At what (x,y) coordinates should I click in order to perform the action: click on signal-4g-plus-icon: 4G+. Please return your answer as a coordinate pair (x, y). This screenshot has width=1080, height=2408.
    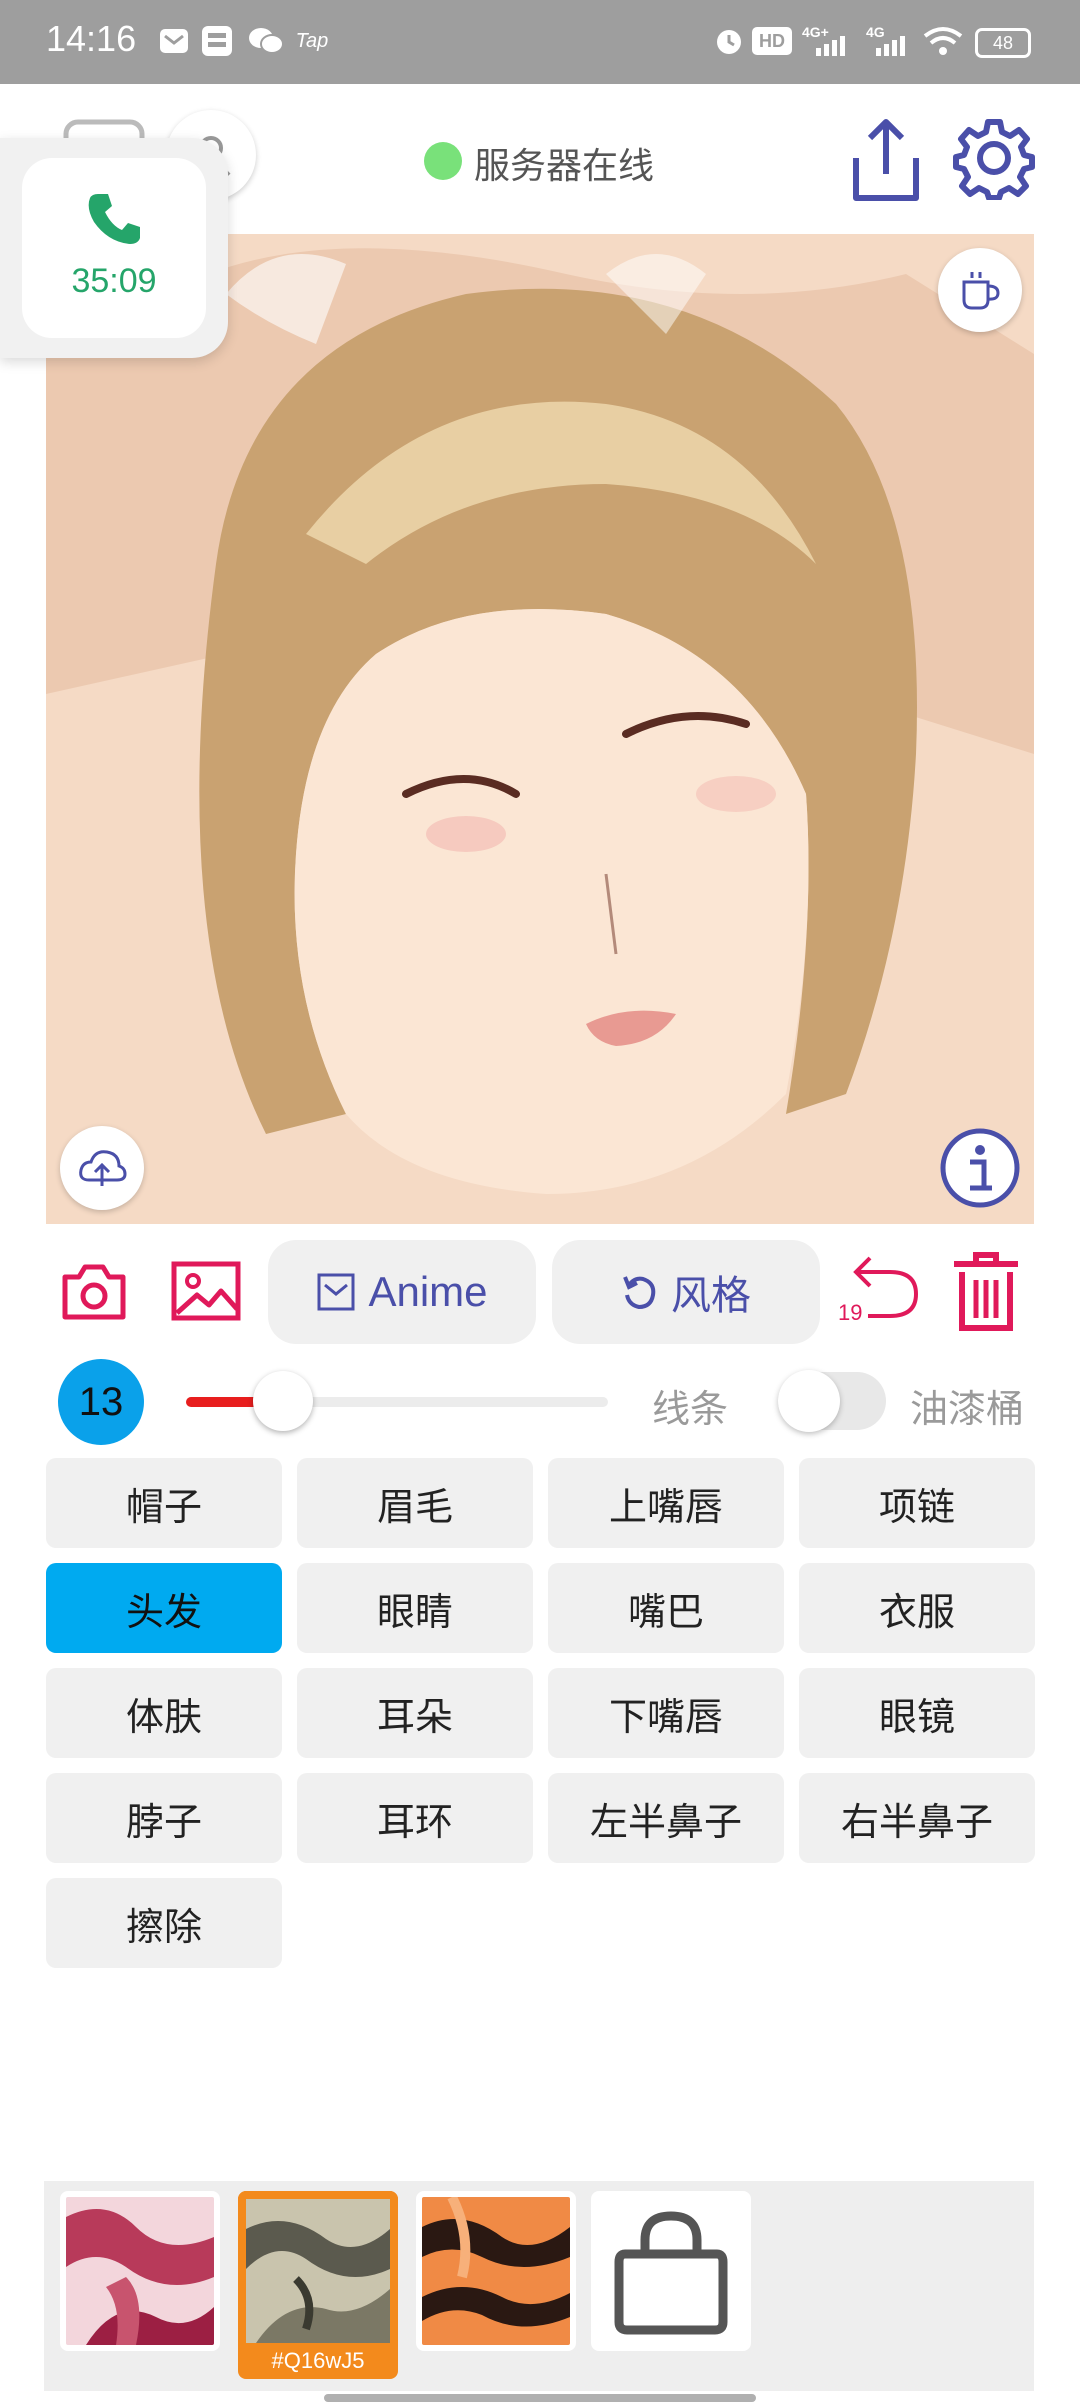
    Looking at the image, I should click on (827, 41).